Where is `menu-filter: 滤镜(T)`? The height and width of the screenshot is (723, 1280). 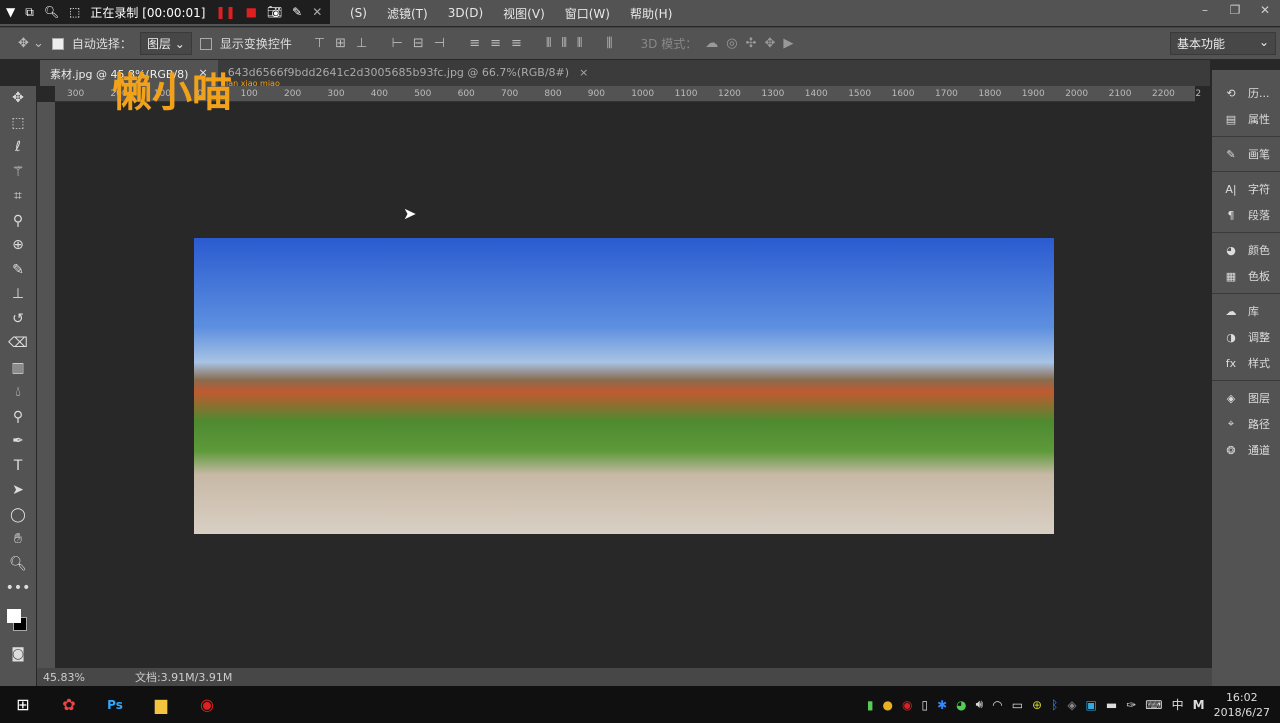 menu-filter: 滤镜(T) is located at coordinates (407, 13).